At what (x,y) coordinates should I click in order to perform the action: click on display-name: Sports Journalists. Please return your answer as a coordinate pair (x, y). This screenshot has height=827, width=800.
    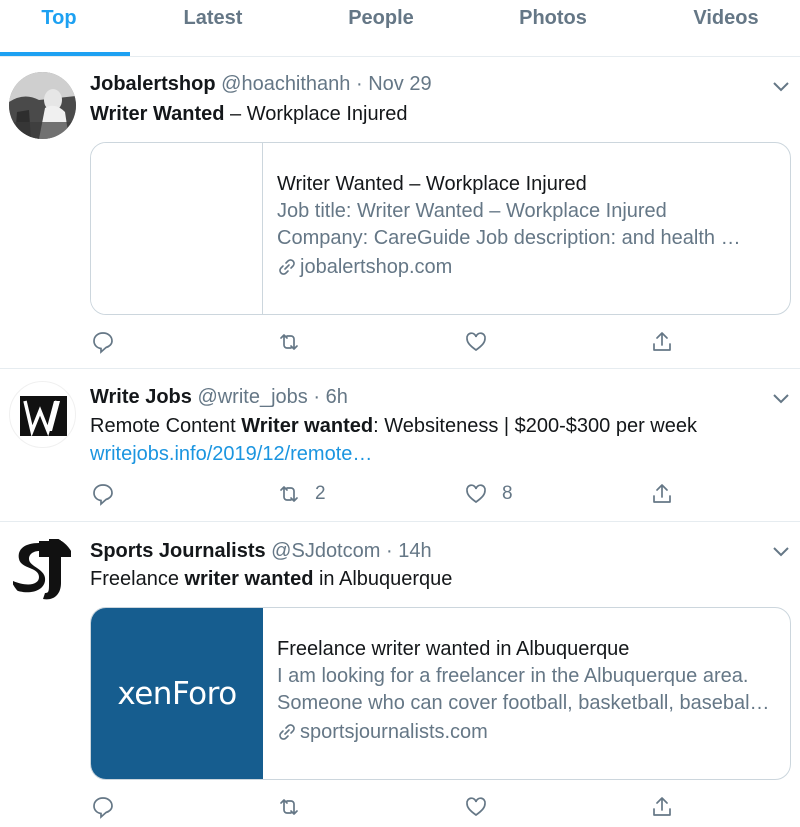
    Looking at the image, I should click on (178, 551).